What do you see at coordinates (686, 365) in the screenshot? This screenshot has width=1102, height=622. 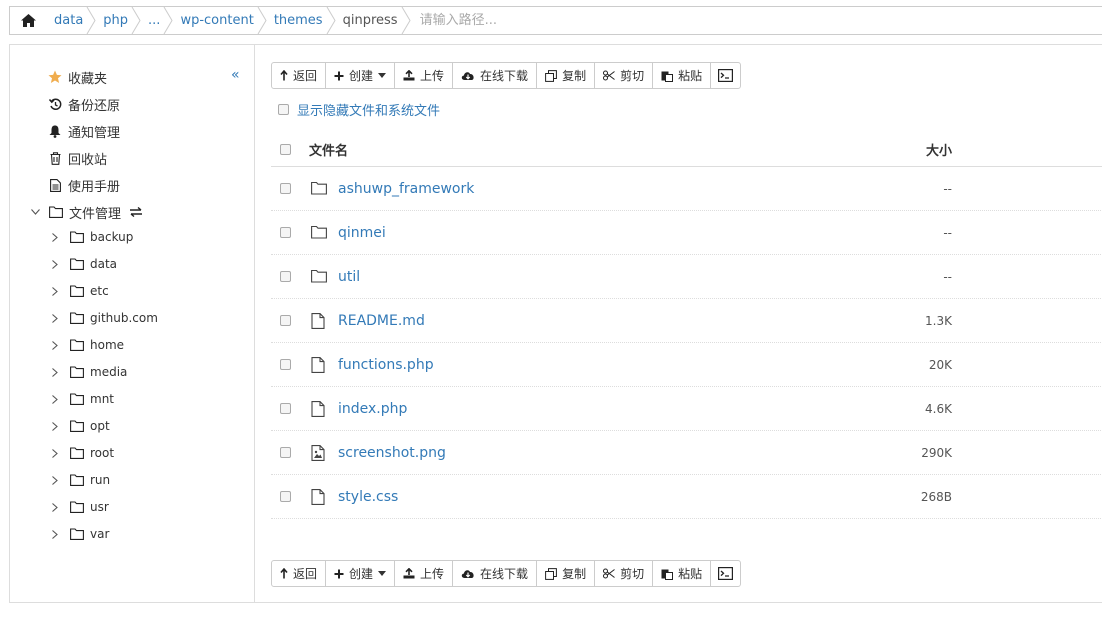 I see `table-row: functions.php 20K` at bounding box center [686, 365].